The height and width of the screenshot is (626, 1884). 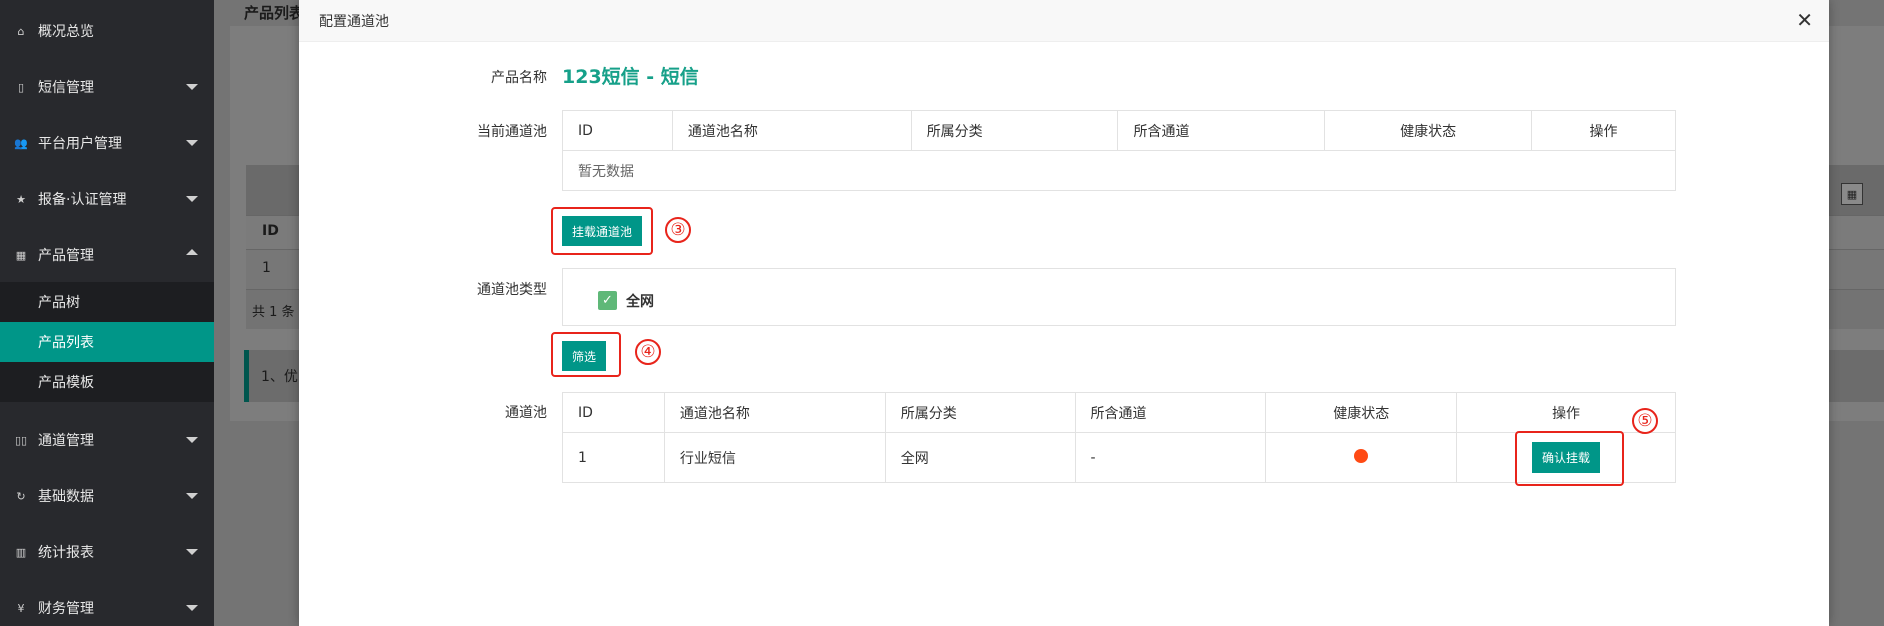 I want to click on pool-type-option-label: 全网, so click(x=640, y=302).